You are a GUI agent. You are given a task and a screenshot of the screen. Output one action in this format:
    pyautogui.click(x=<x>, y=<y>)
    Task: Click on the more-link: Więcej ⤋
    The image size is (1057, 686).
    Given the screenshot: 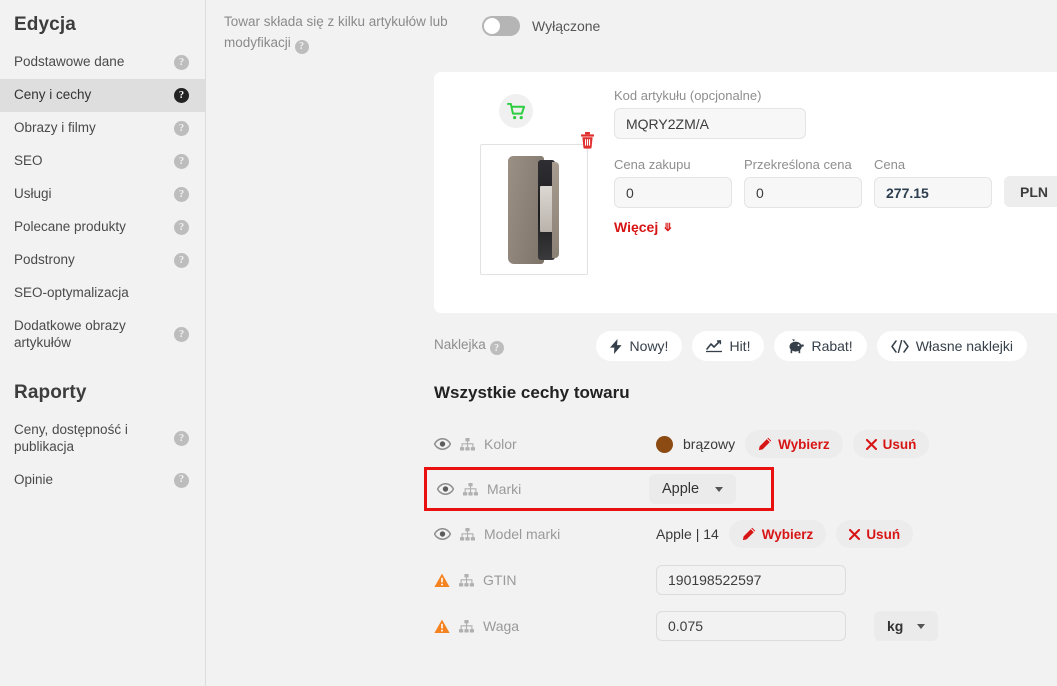 What is the action you would take?
    pyautogui.click(x=643, y=227)
    